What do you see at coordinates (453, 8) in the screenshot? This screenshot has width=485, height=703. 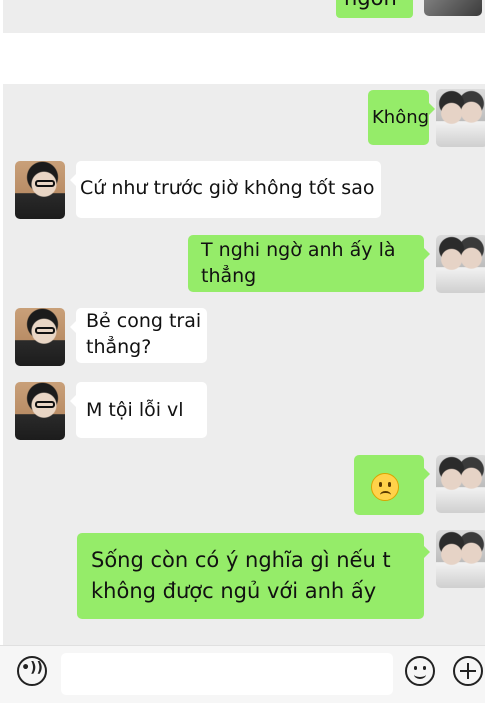 I see `avatar` at bounding box center [453, 8].